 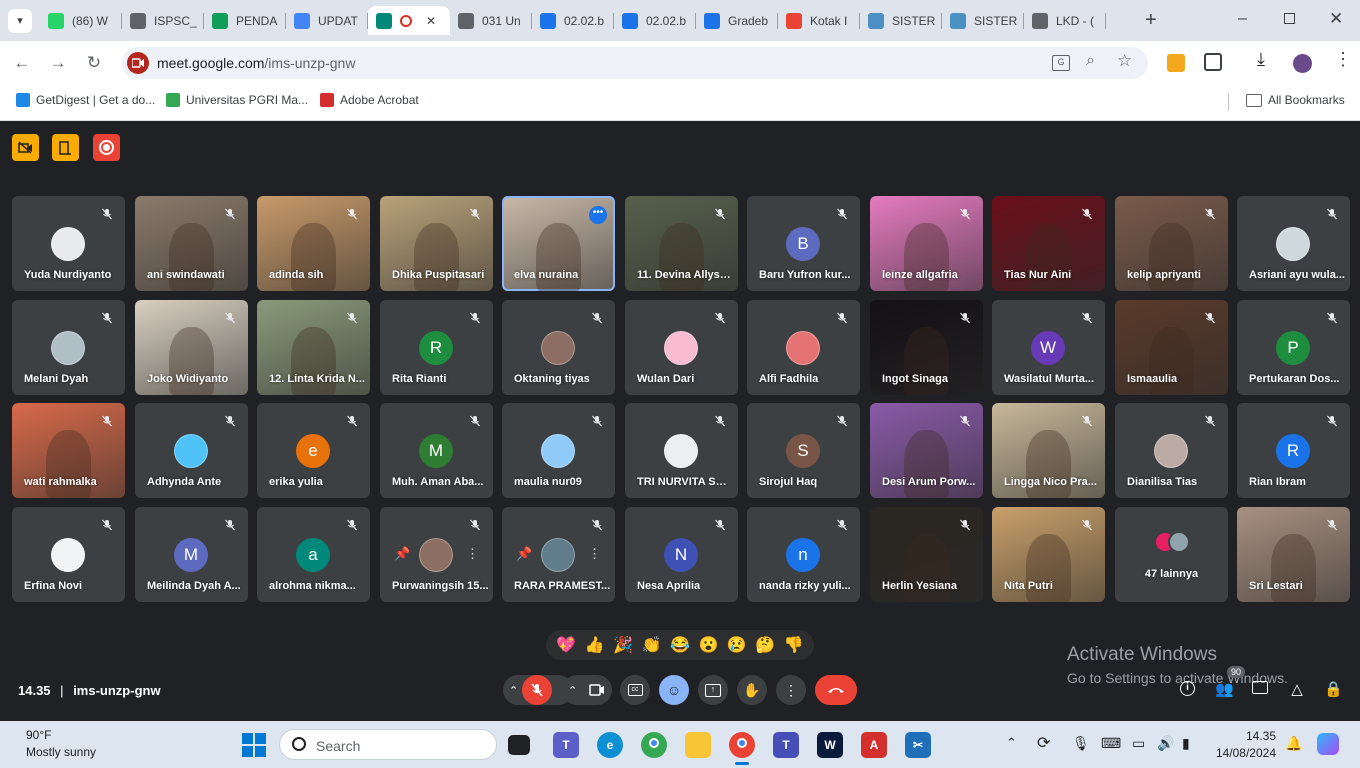 What do you see at coordinates (597, 690) in the screenshot?
I see `camera-toggle-button` at bounding box center [597, 690].